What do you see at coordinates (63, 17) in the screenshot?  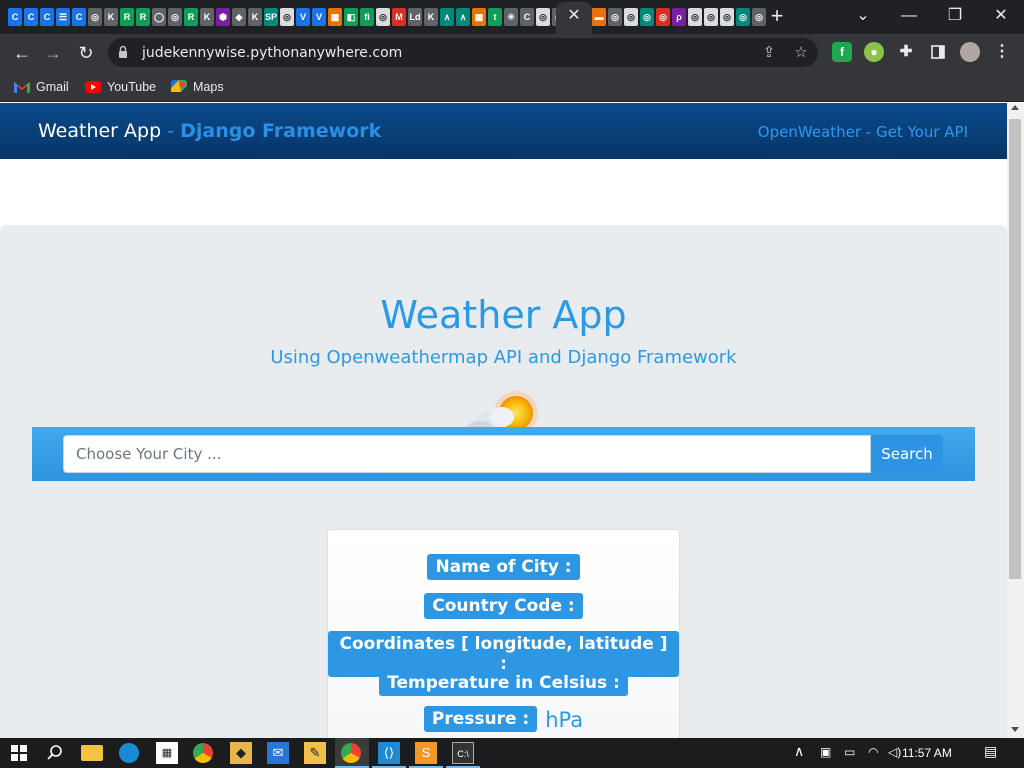 I see `tab-favicon-icon: ☰` at bounding box center [63, 17].